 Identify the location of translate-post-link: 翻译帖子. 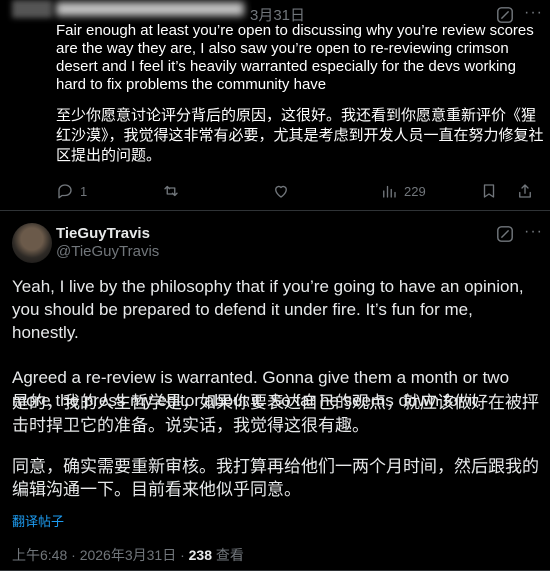
(38, 520).